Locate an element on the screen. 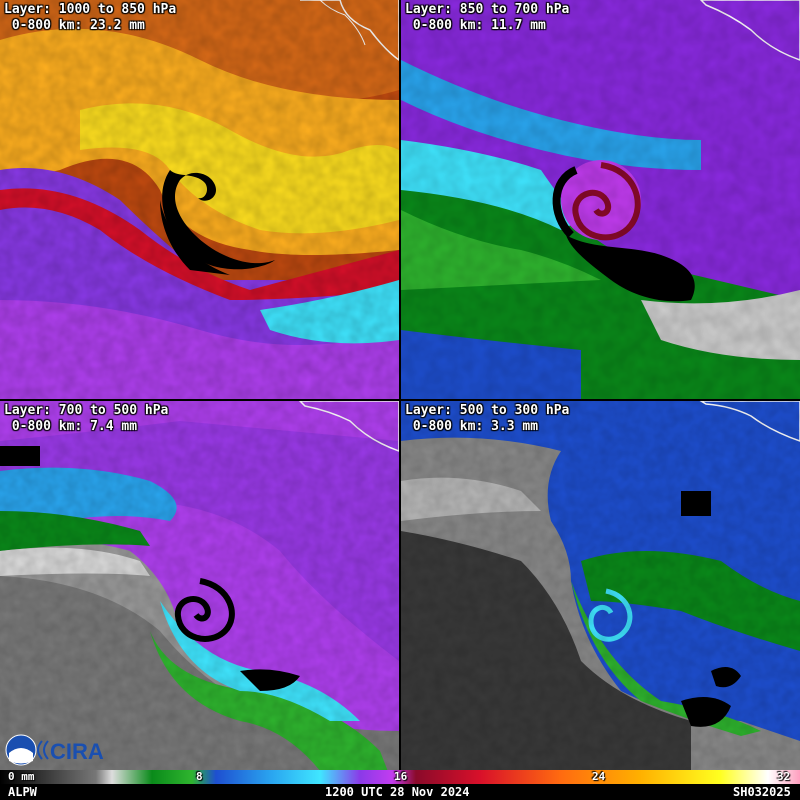 This screenshot has height=800, width=800. layer-label: Layer: 700 to 500 hPa is located at coordinates (86, 410).